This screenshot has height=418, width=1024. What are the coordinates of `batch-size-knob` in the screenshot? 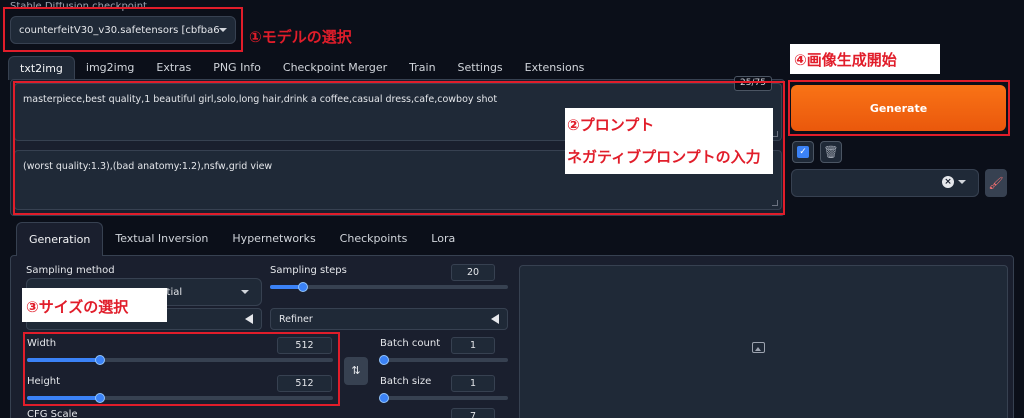 It's located at (384, 398).